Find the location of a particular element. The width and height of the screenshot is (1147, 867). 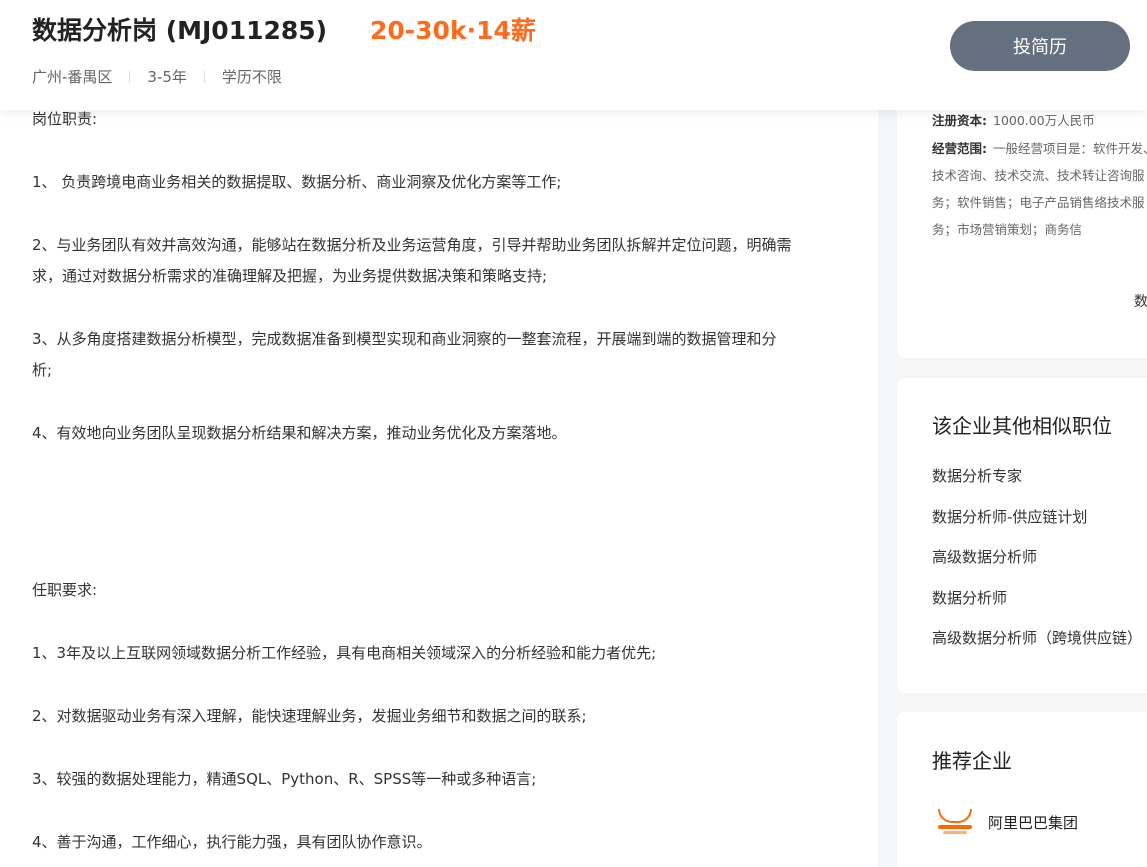

requirement-item-3: 3、较强的数据处理能力，精通SQL、Python、R、SPSS等一种或多种语言; is located at coordinates (284, 779).